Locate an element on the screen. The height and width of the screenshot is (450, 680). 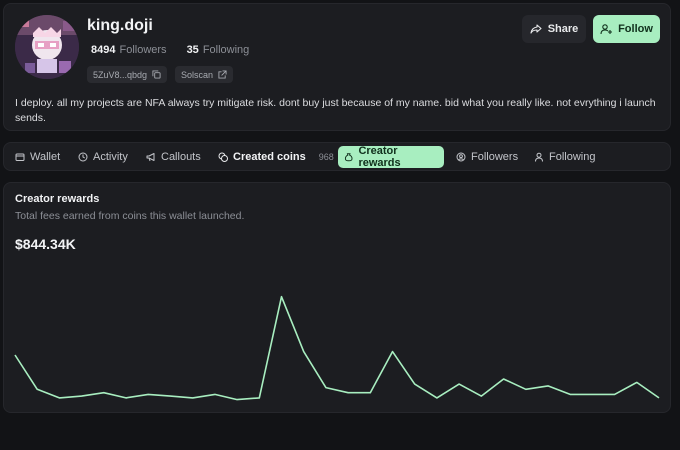
tab-created-coins: Created coins 968 is located at coordinates (276, 157).